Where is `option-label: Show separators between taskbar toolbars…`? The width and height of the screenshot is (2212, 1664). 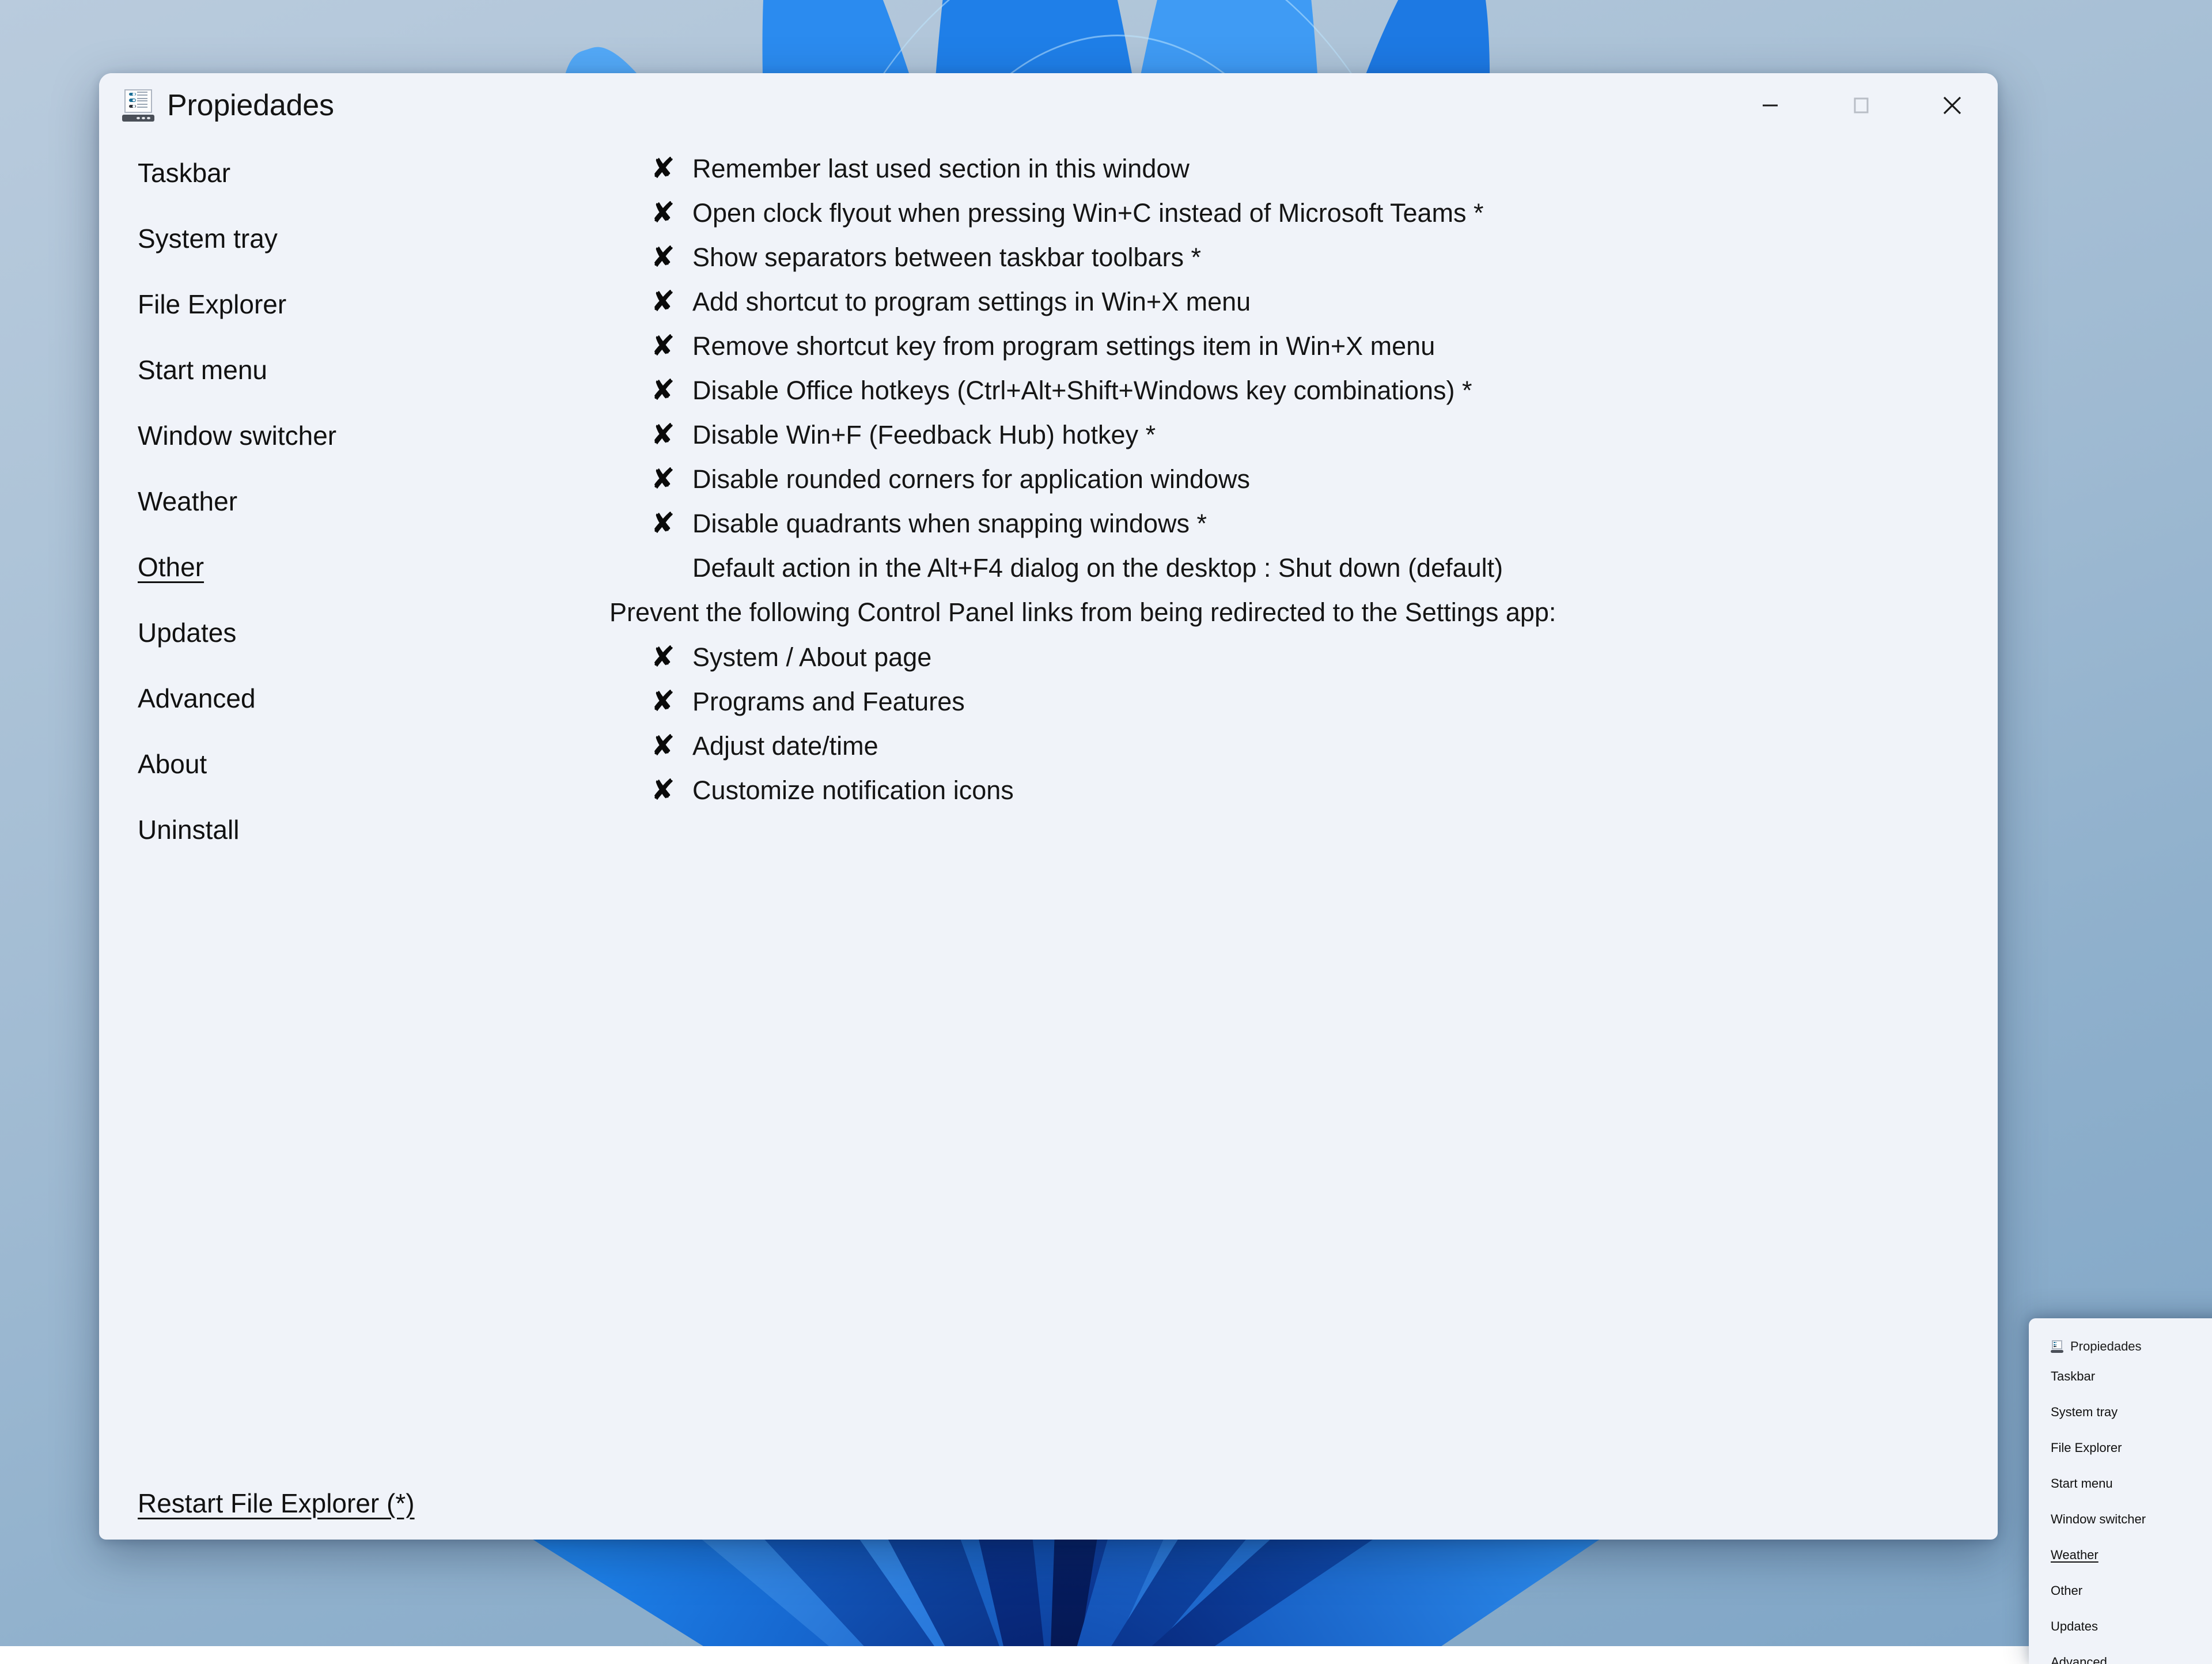 option-label: Show separators between taskbar toolbars… is located at coordinates (946, 257).